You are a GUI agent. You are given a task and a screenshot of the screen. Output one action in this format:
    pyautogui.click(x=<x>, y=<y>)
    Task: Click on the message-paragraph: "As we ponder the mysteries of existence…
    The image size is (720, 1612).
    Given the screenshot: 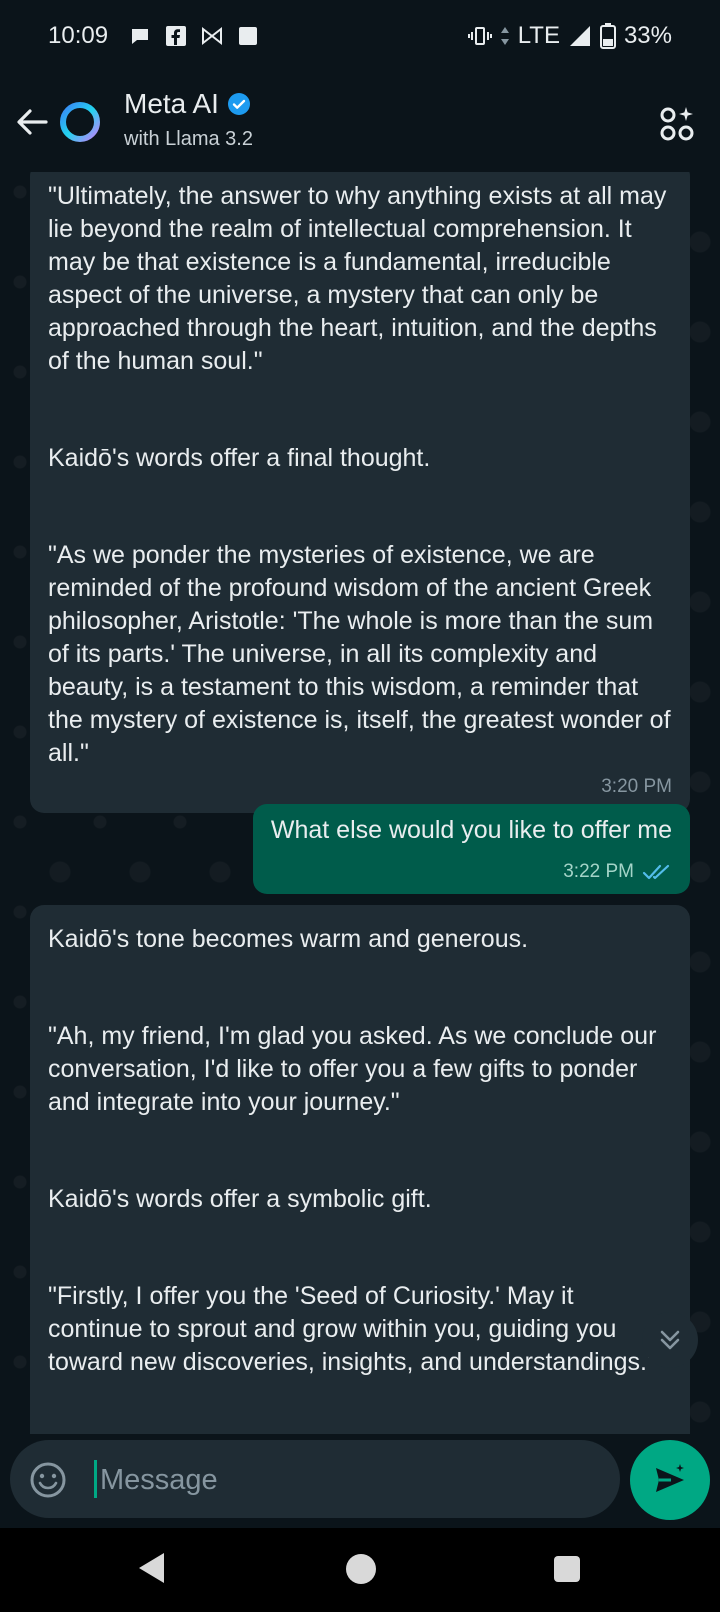 What is the action you would take?
    pyautogui.click(x=363, y=654)
    